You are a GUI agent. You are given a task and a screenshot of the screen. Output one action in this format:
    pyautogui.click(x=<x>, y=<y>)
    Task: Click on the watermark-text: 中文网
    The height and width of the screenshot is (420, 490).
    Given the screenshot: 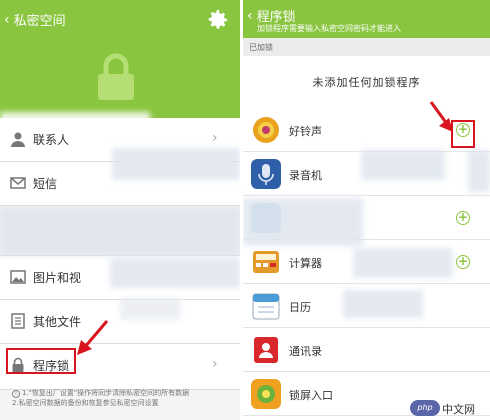 What is the action you would take?
    pyautogui.click(x=458, y=409)
    